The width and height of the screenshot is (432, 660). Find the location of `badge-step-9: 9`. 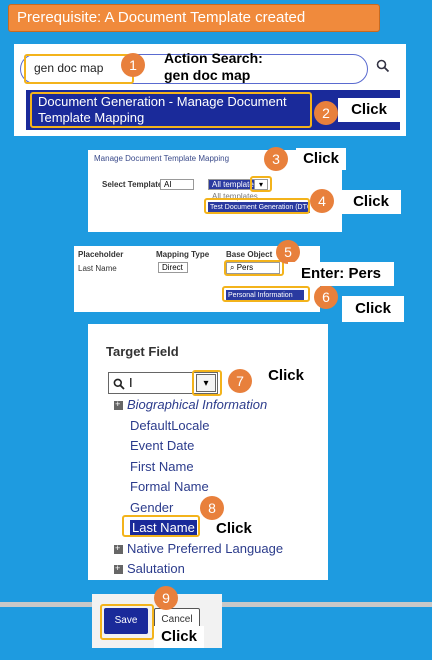

badge-step-9: 9 is located at coordinates (166, 598).